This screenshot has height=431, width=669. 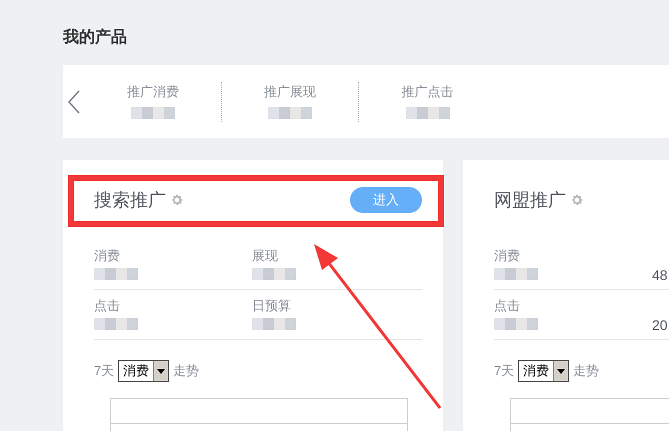 What do you see at coordinates (530, 200) in the screenshot?
I see `card-title: 网盟推广` at bounding box center [530, 200].